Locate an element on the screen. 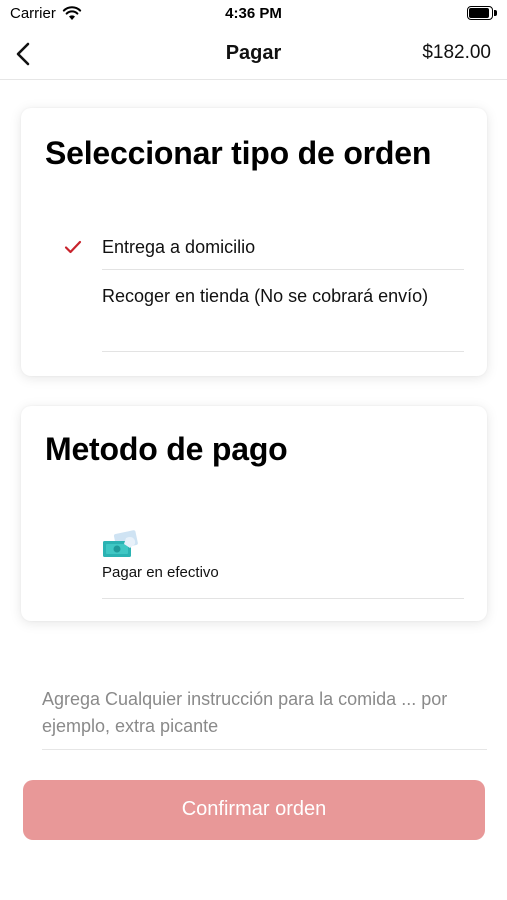 The width and height of the screenshot is (507, 900). option-label: Recoger en tienda (No se cobrará envío) is located at coordinates (265, 296).